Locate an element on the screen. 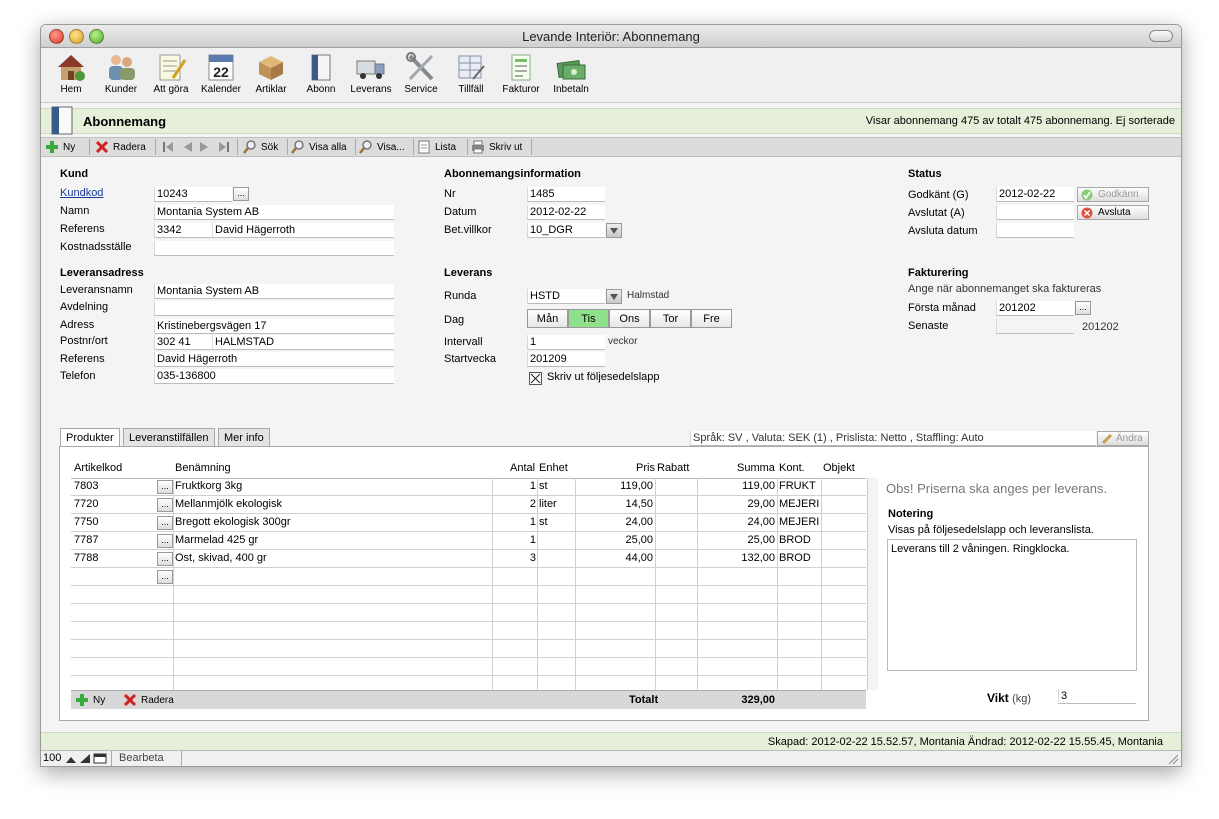  delete-row-button: Radera is located at coordinates (148, 700).